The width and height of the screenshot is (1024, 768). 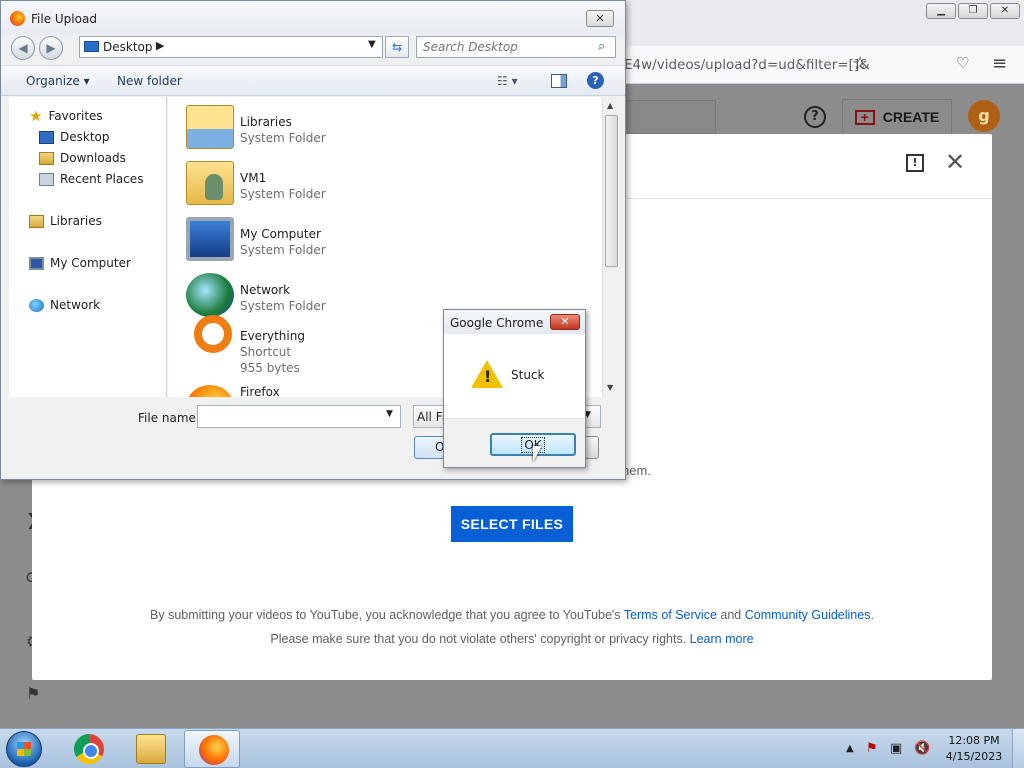 I want to click on folder-icon, so click(x=151, y=749).